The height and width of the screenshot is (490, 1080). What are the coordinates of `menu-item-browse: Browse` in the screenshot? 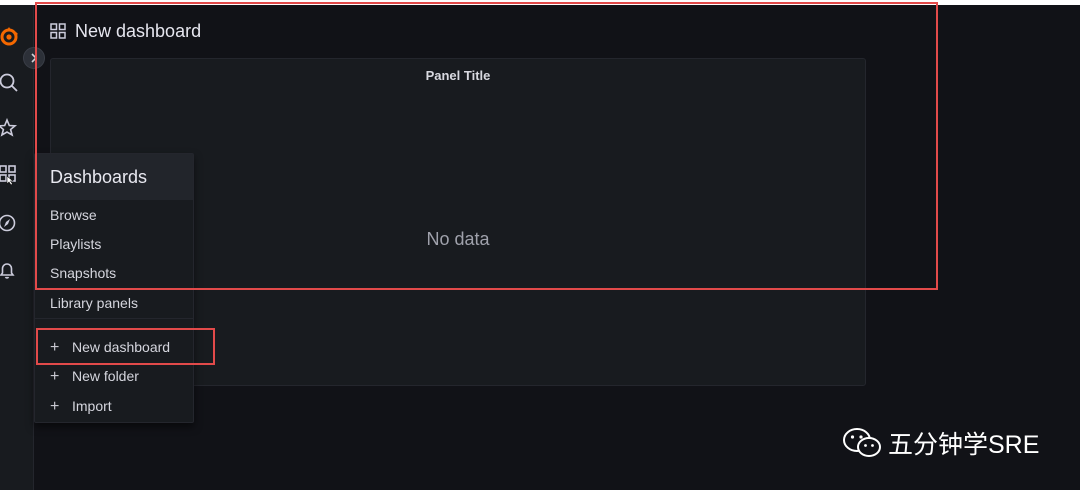 It's located at (73, 215).